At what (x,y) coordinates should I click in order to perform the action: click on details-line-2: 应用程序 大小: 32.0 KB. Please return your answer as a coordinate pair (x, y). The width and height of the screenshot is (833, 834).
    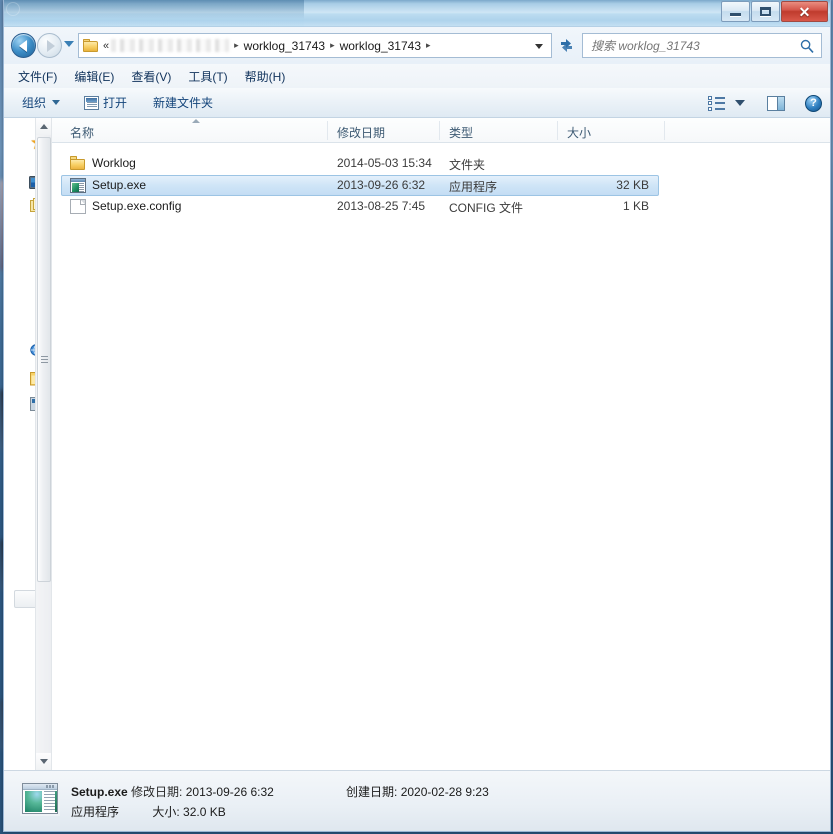
    Looking at the image, I should click on (148, 811).